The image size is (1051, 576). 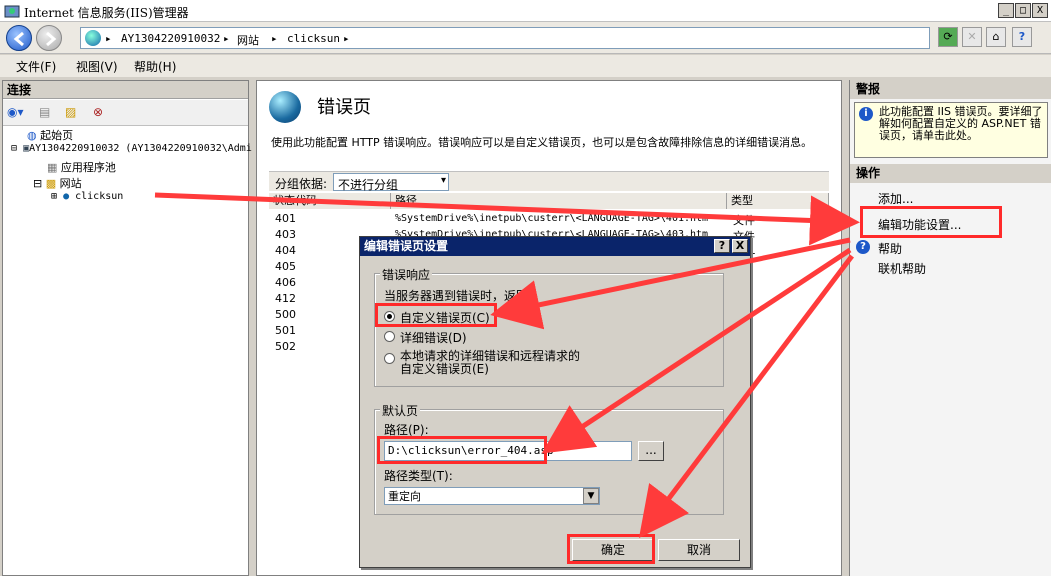 What do you see at coordinates (950, 89) in the screenshot?
I see `alerts-header: 警报` at bounding box center [950, 89].